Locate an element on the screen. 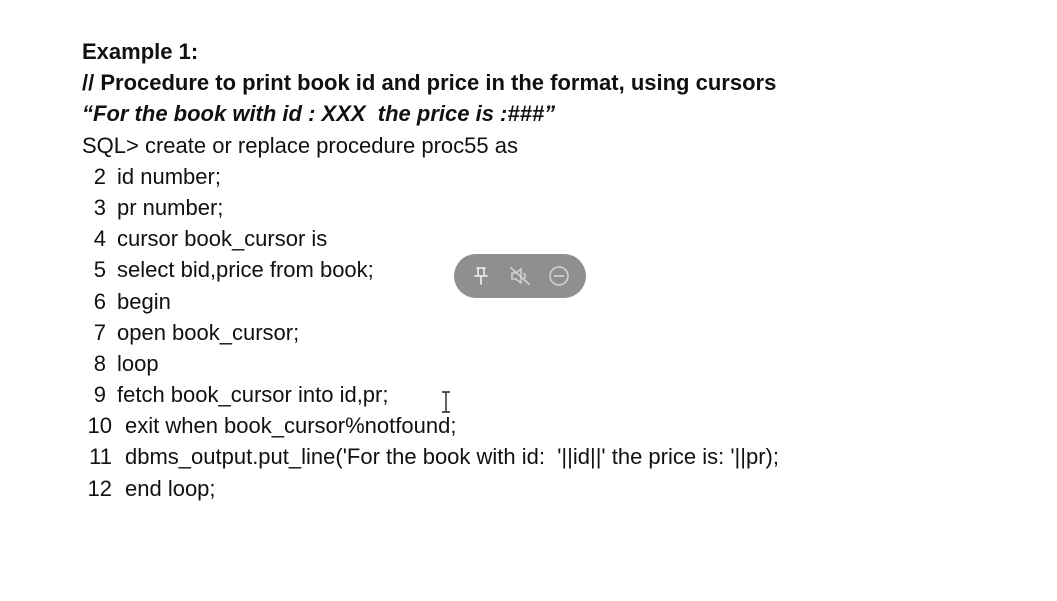 The height and width of the screenshot is (601, 1057). minimize-button is located at coordinates (559, 276).